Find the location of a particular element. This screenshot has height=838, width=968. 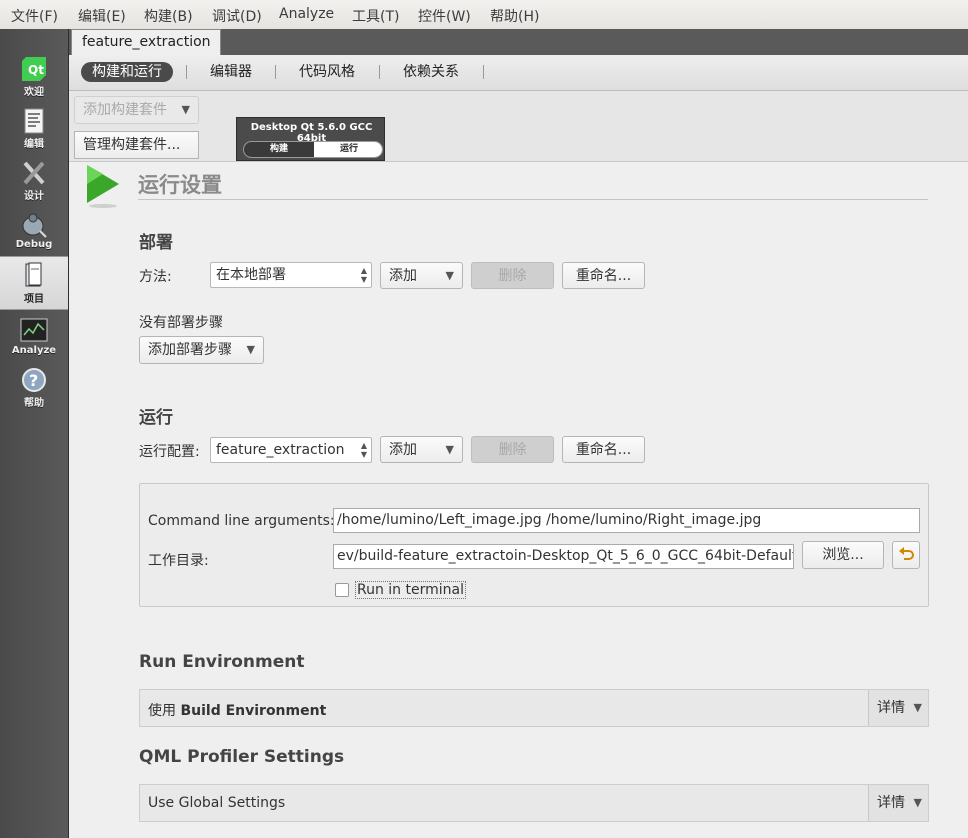

run-add-button: 添加 ▼ is located at coordinates (421, 449).